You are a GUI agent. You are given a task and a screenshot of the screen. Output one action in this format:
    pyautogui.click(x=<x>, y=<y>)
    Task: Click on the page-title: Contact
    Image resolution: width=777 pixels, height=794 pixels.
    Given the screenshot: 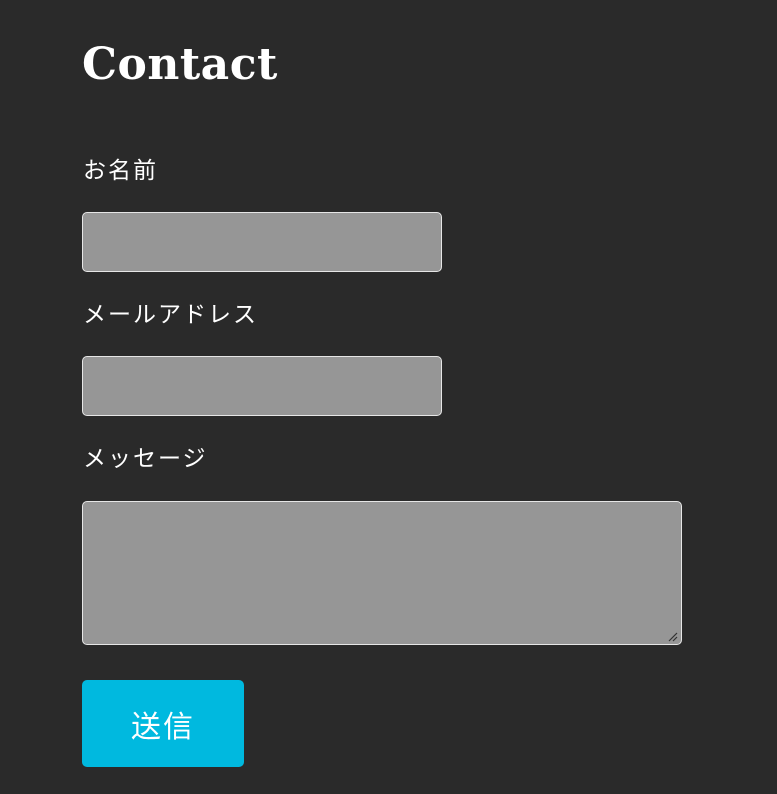 What is the action you would take?
    pyautogui.click(x=180, y=64)
    